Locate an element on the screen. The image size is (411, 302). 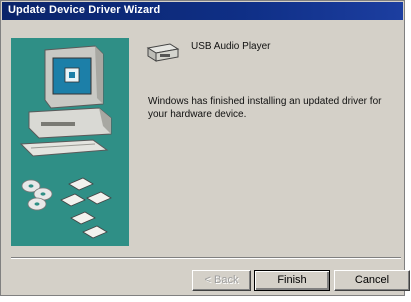
cancel-button: Cancel is located at coordinates (372, 280).